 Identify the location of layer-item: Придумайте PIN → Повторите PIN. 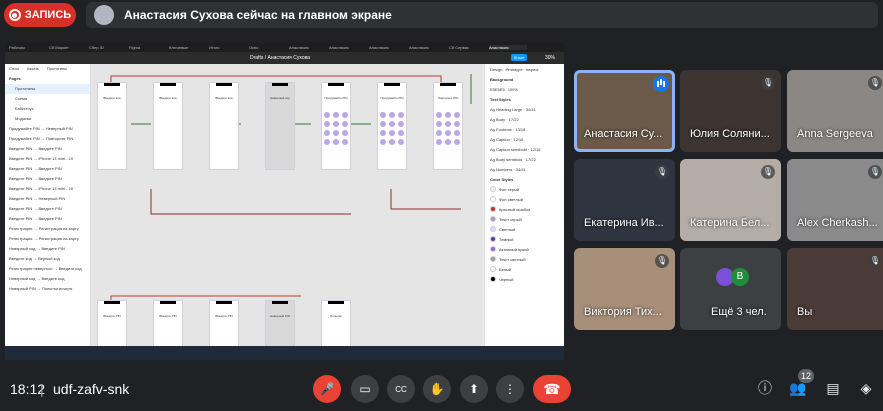
(47, 139).